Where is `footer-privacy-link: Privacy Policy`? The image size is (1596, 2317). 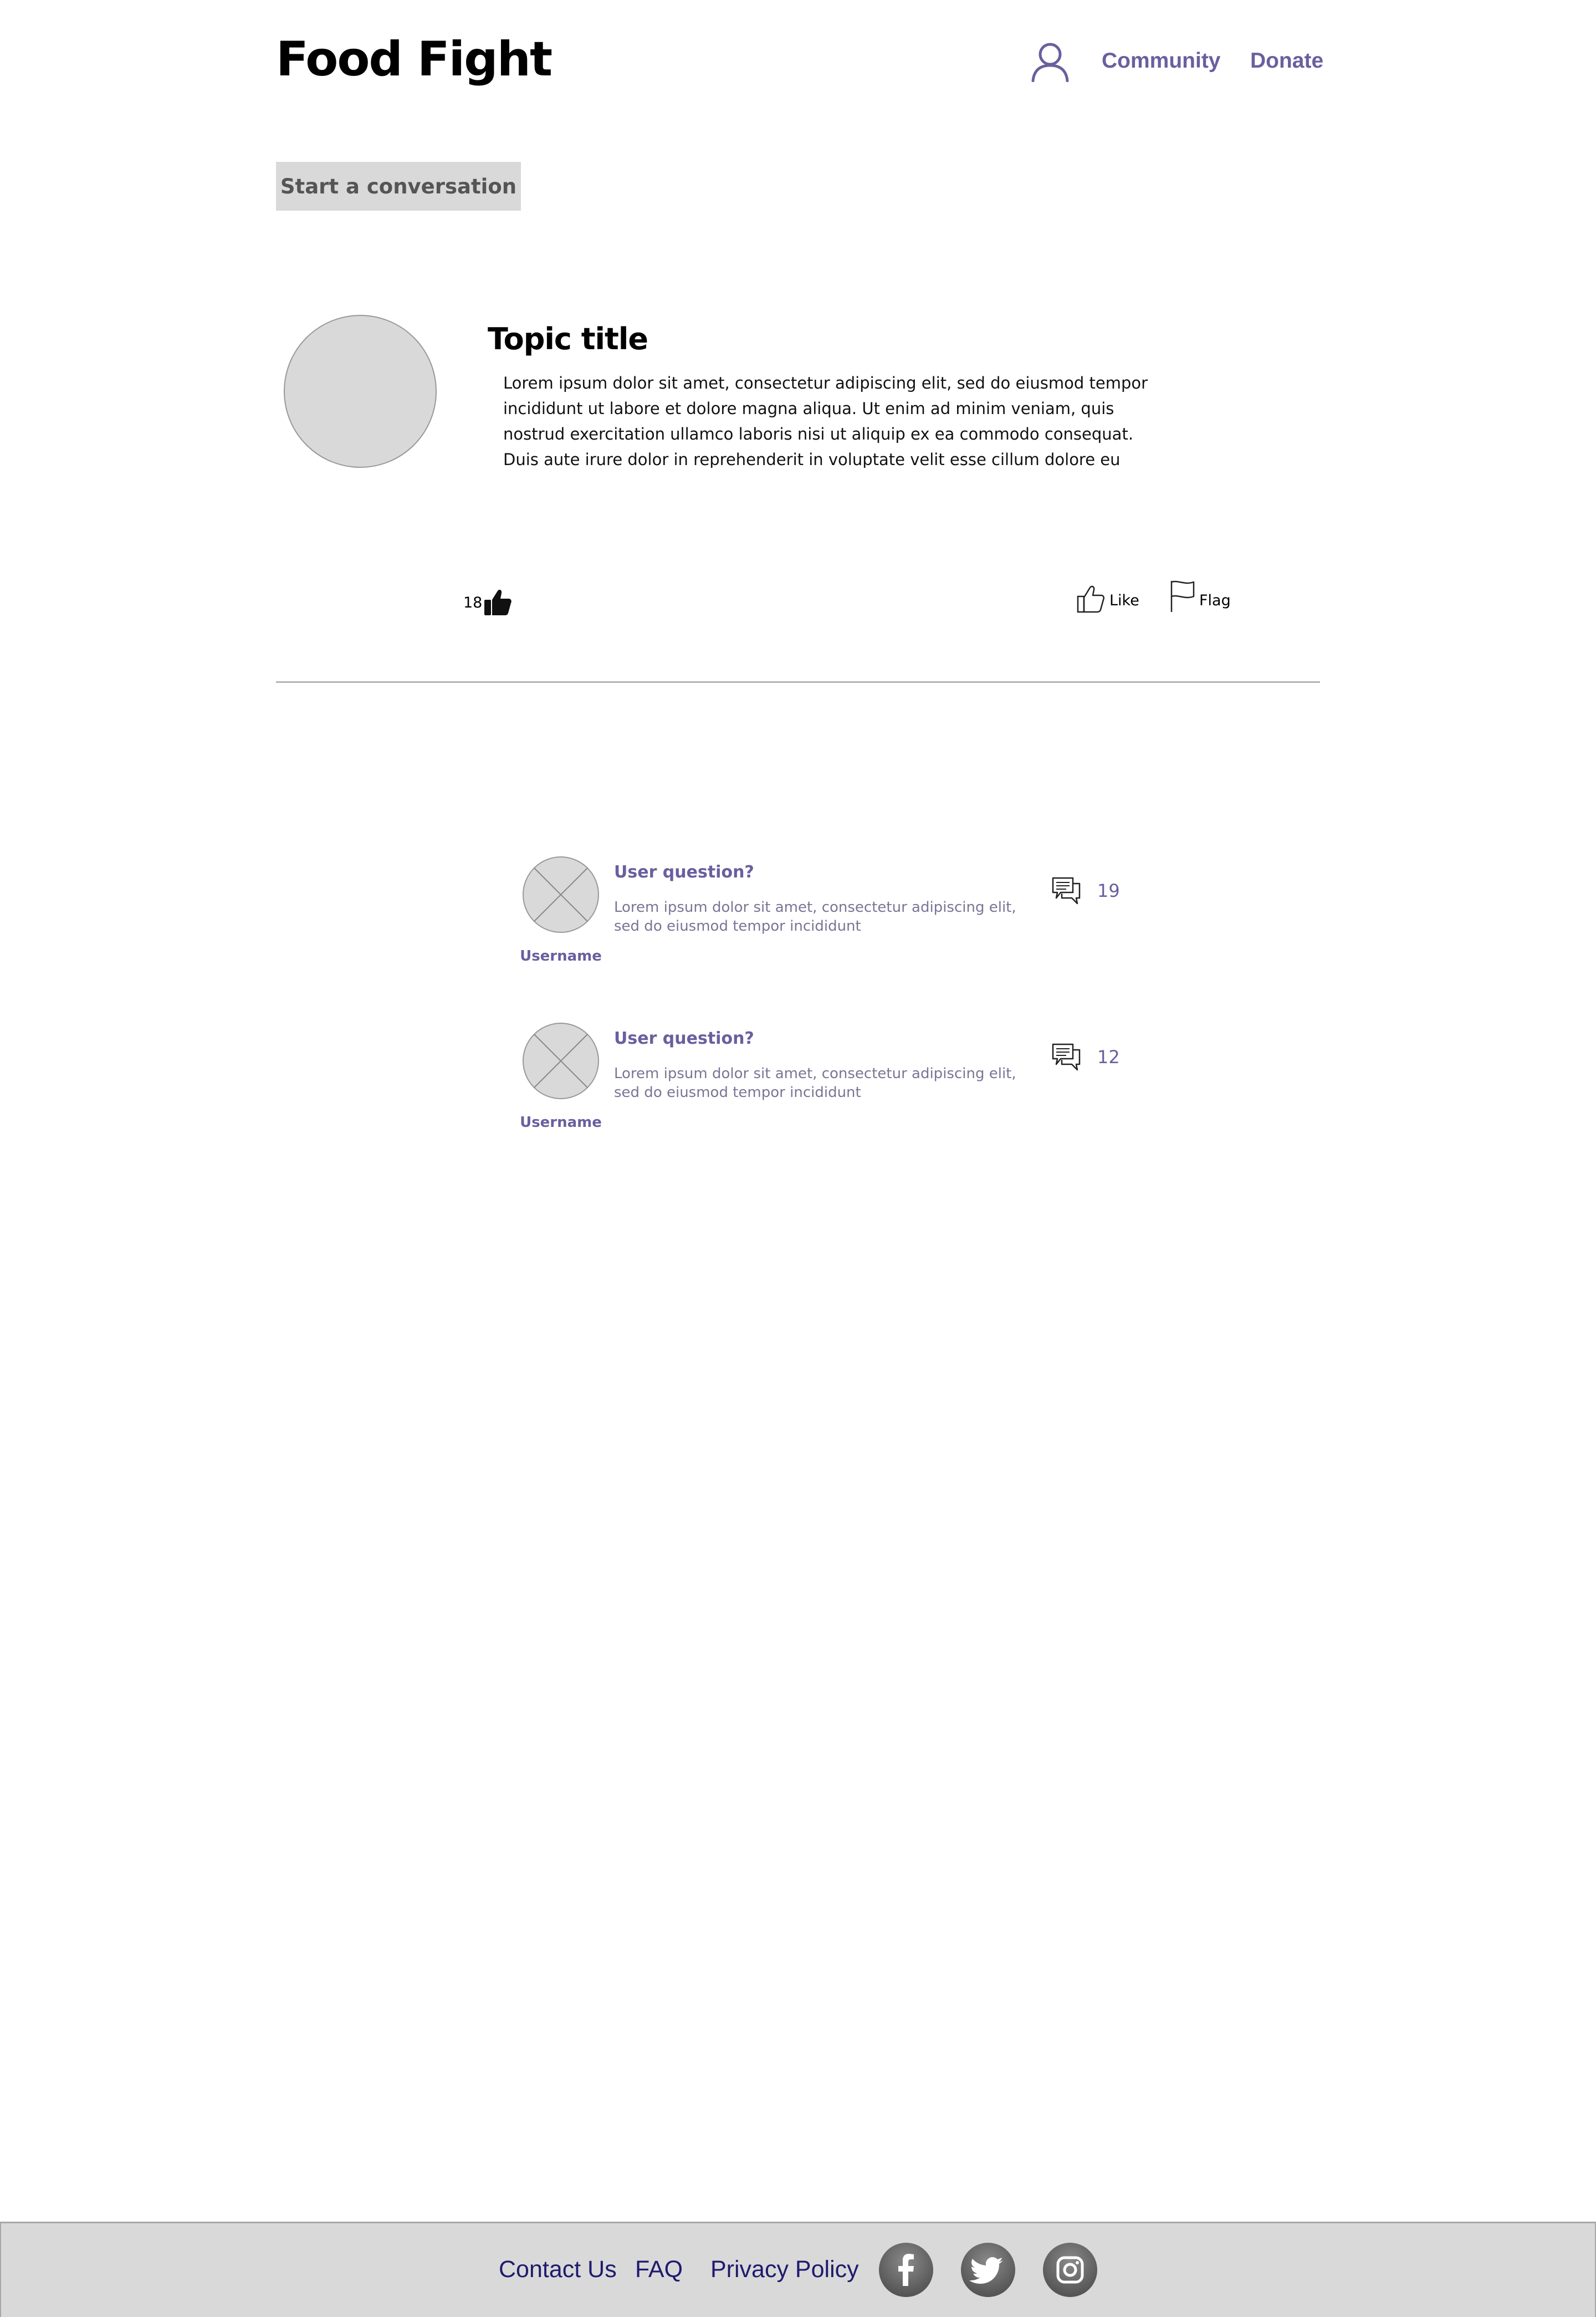 footer-privacy-link: Privacy Policy is located at coordinates (784, 2269).